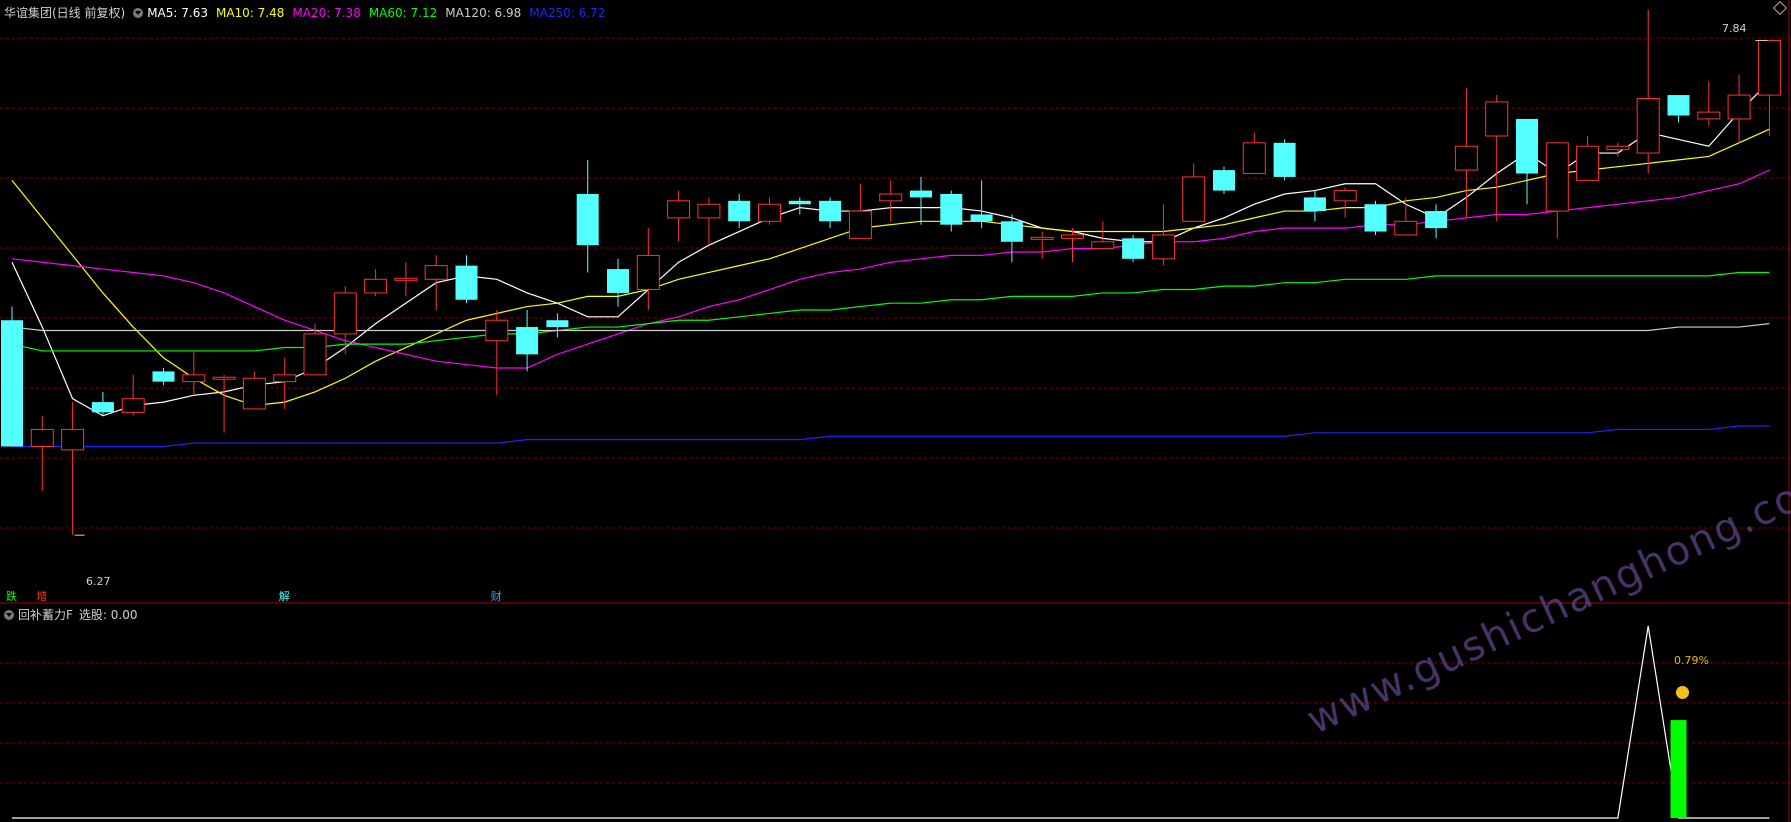 This screenshot has width=1791, height=822. What do you see at coordinates (284, 596) in the screenshot?
I see `event-marker: 解` at bounding box center [284, 596].